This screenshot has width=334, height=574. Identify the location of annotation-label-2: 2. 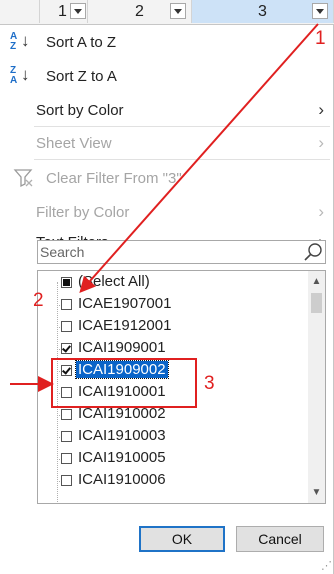
(38, 300).